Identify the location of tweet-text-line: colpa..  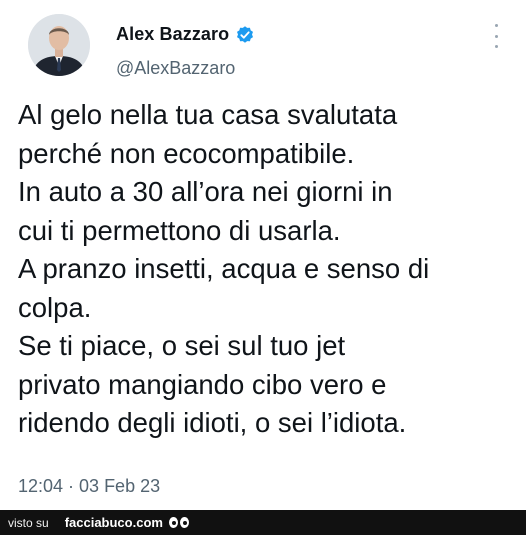
(55, 307).